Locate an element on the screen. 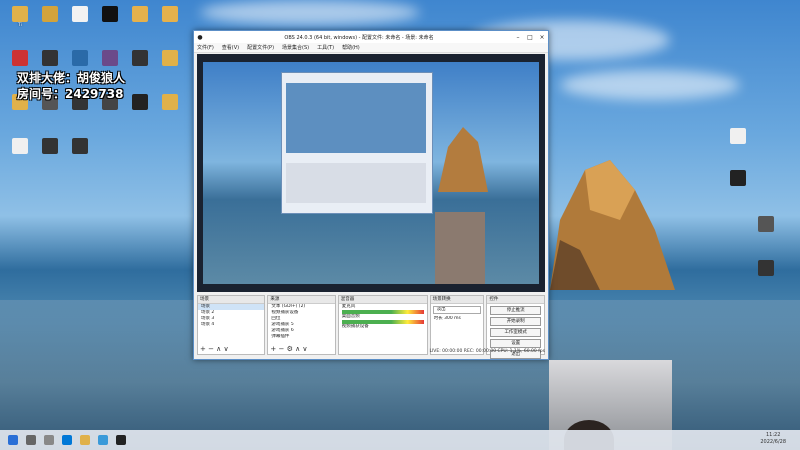  start-recording-button: 开始录制 is located at coordinates (515, 321).